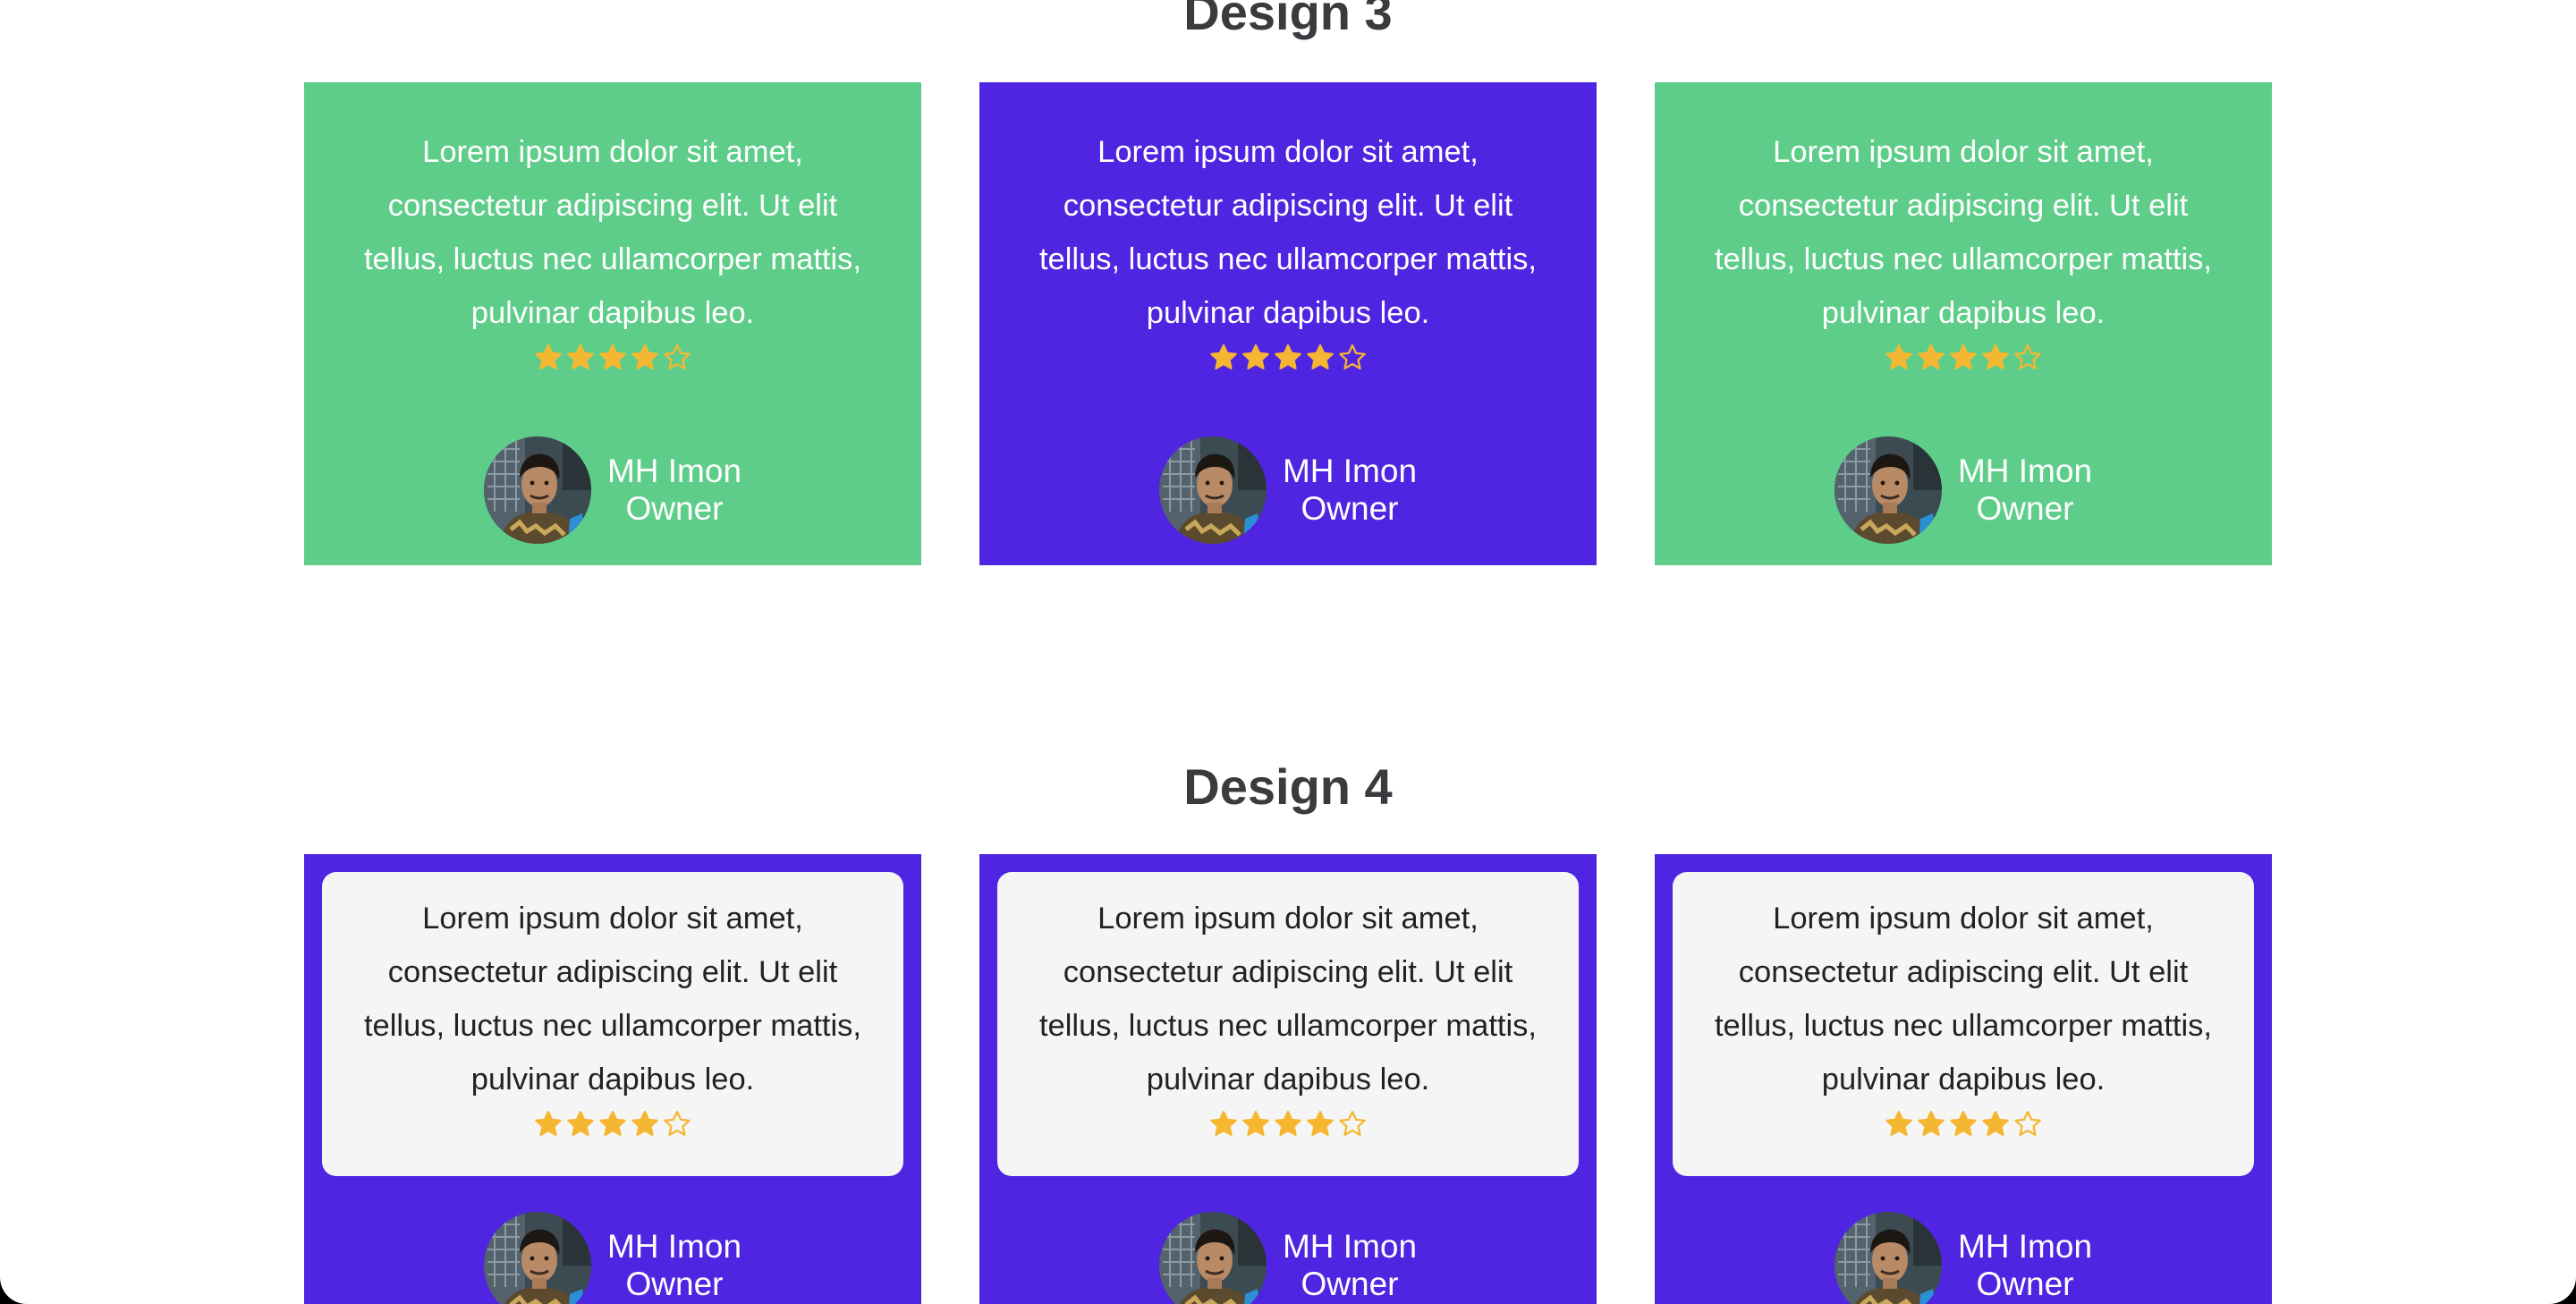 This screenshot has height=1304, width=2576. Describe the element at coordinates (1288, 786) in the screenshot. I see `section-title-design-4: Design 4` at that location.